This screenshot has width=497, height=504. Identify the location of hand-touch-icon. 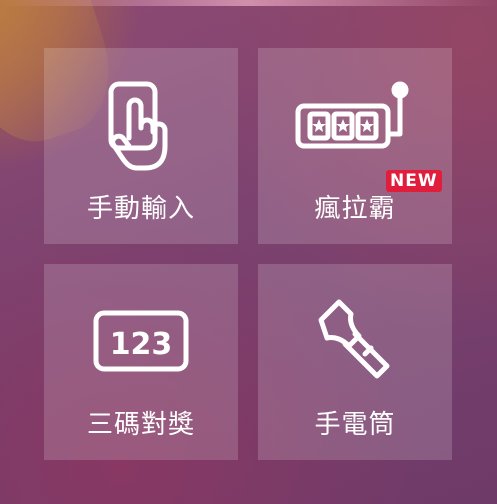
(141, 126).